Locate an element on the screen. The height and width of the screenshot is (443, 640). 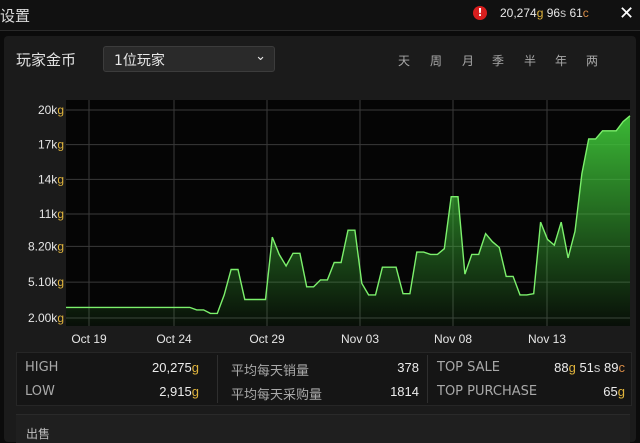
range-tab-half: 半 is located at coordinates (530, 60).